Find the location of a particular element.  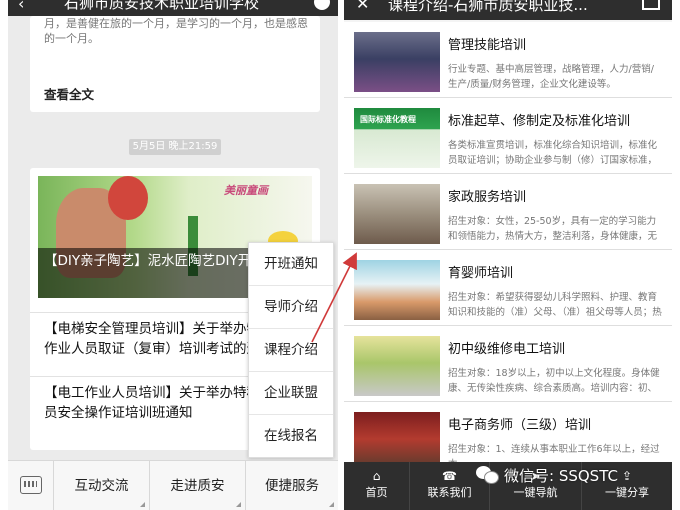

keyboard-toggle-button is located at coordinates (31, 485).